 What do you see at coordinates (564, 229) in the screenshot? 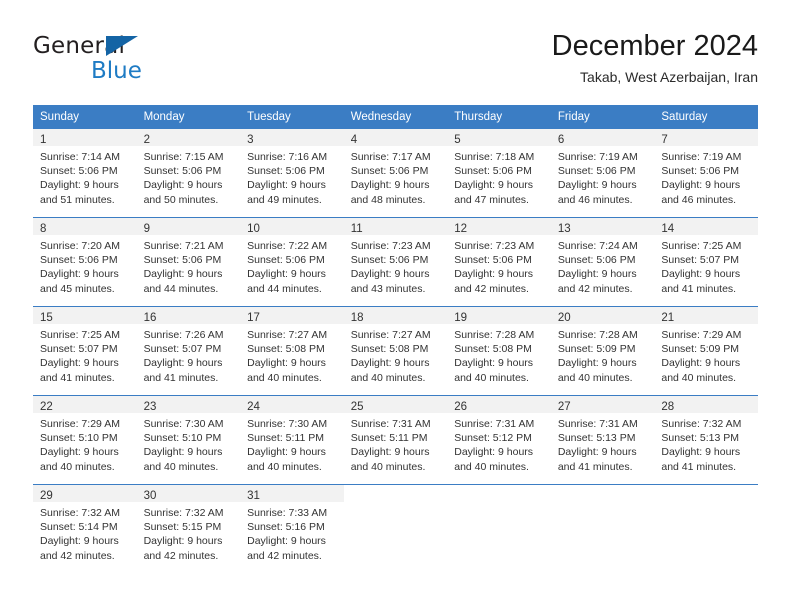
I see `day-number: 13` at bounding box center [564, 229].